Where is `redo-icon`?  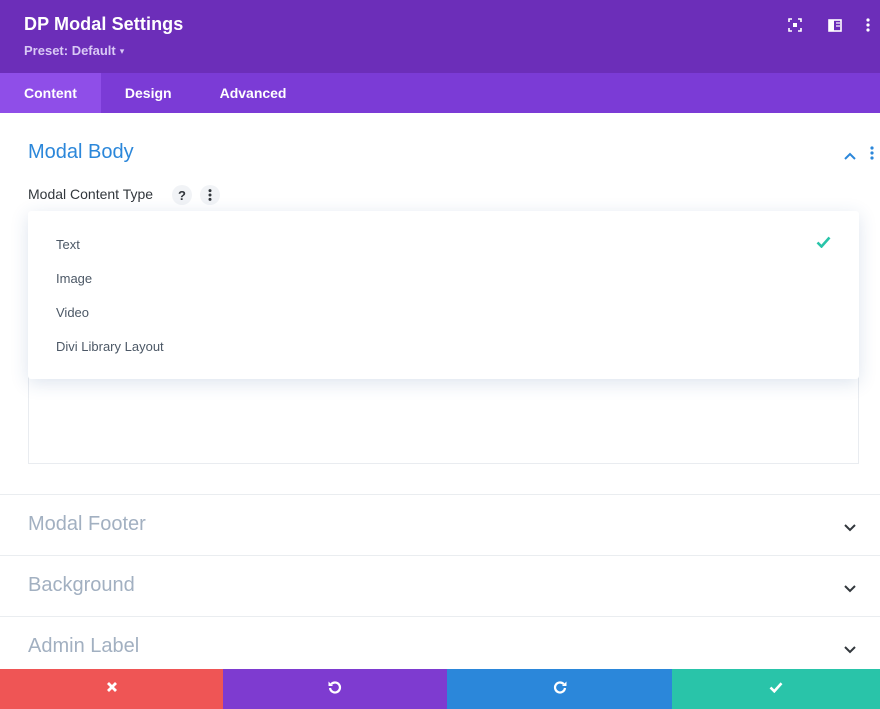
redo-icon is located at coordinates (560, 689).